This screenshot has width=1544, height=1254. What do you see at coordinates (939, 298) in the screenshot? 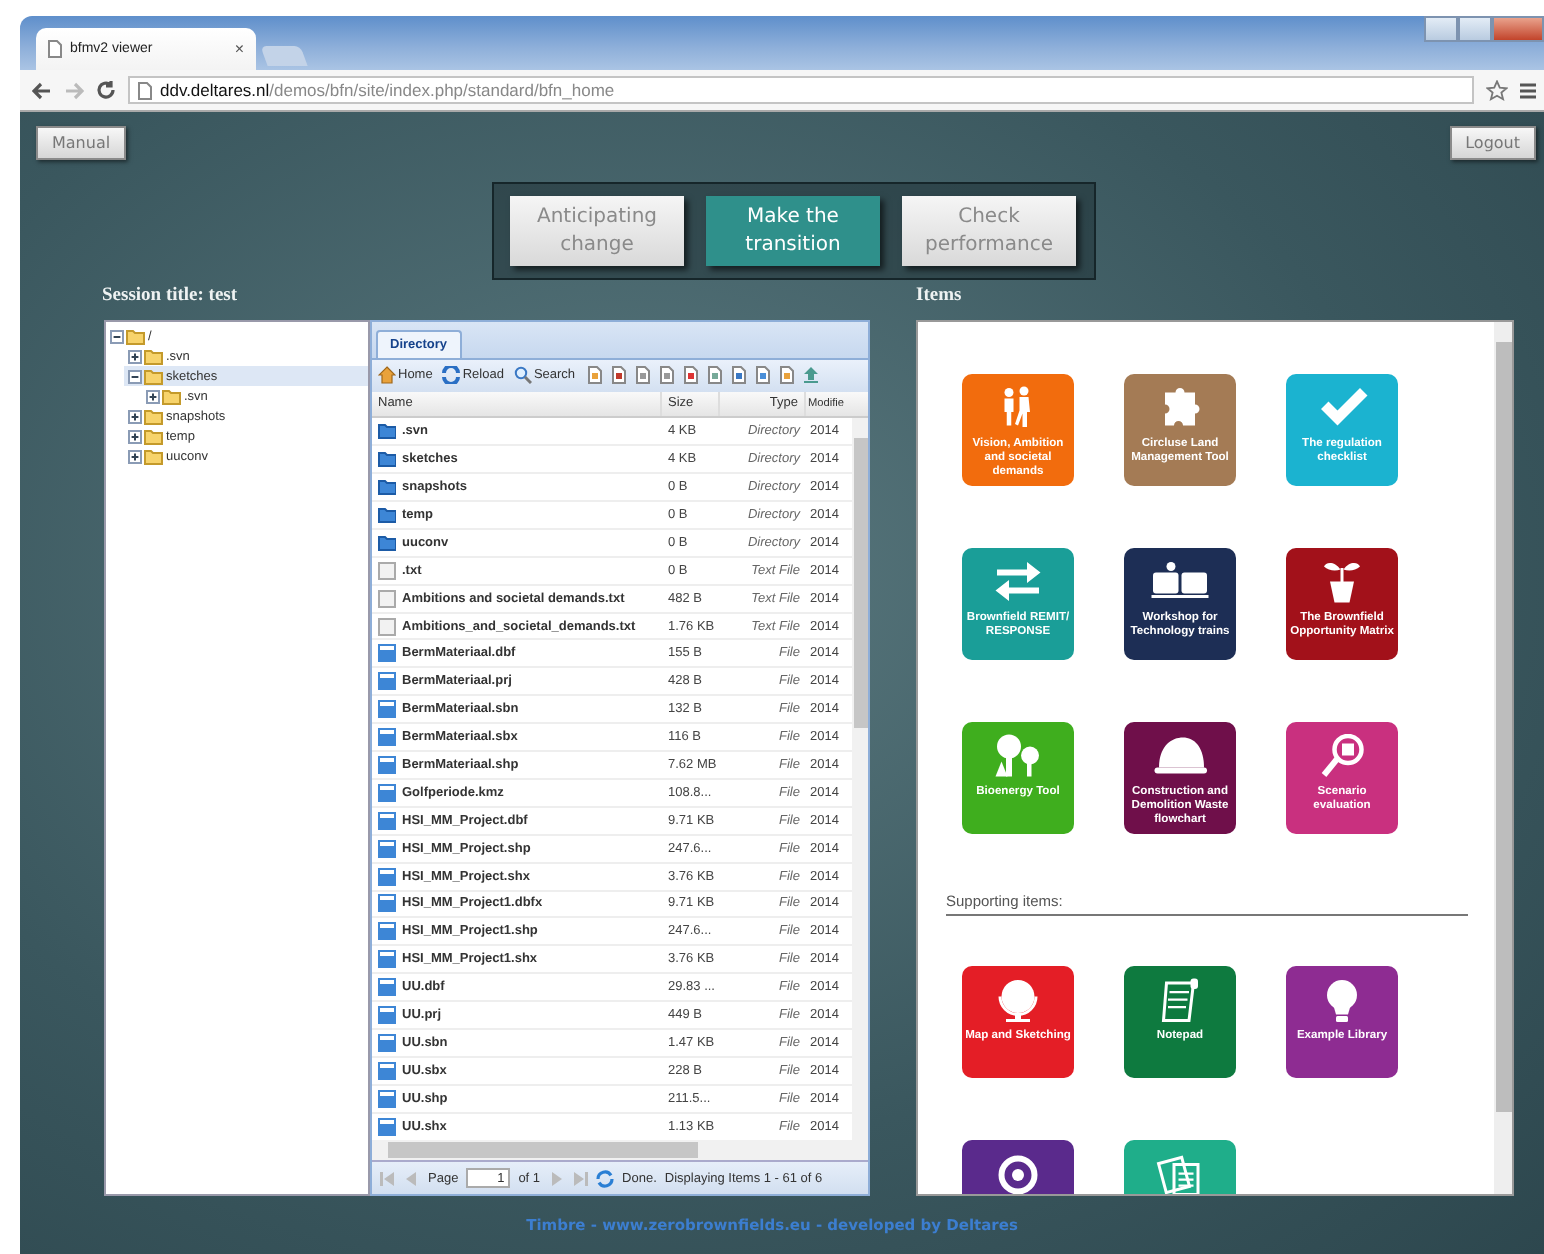
I see `items-title: Items` at bounding box center [939, 298].